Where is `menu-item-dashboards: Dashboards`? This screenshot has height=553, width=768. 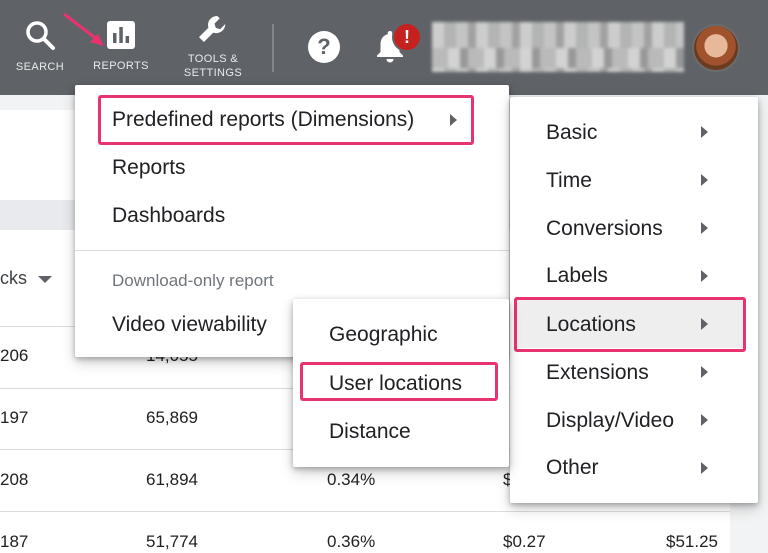
menu-item-dashboards: Dashboards is located at coordinates (168, 216).